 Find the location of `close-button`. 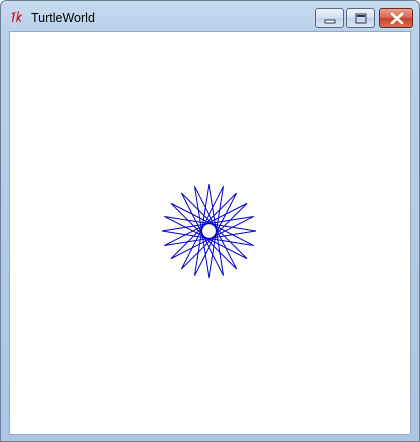

close-button is located at coordinates (396, 18).